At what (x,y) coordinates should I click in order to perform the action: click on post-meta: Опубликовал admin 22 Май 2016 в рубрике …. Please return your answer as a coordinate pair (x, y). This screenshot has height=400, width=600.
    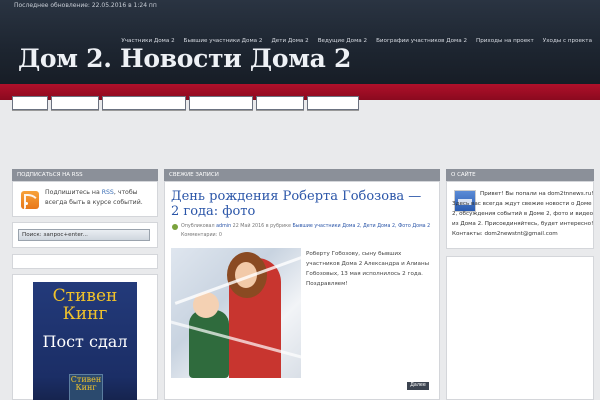
    Looking at the image, I should click on (306, 226).